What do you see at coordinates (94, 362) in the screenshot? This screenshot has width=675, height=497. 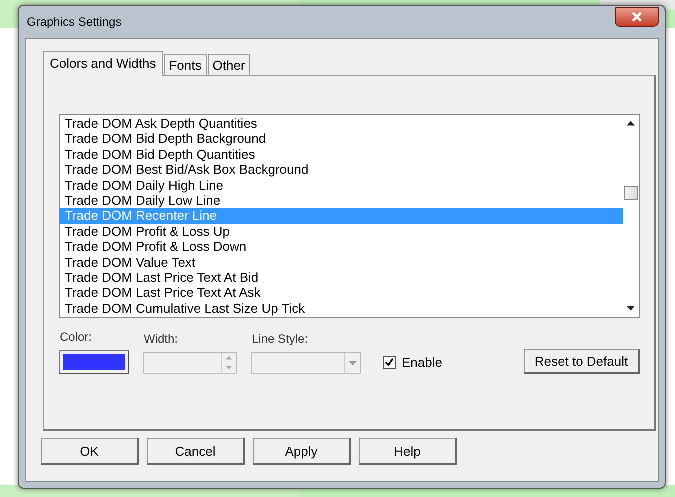 I see `color-button` at bounding box center [94, 362].